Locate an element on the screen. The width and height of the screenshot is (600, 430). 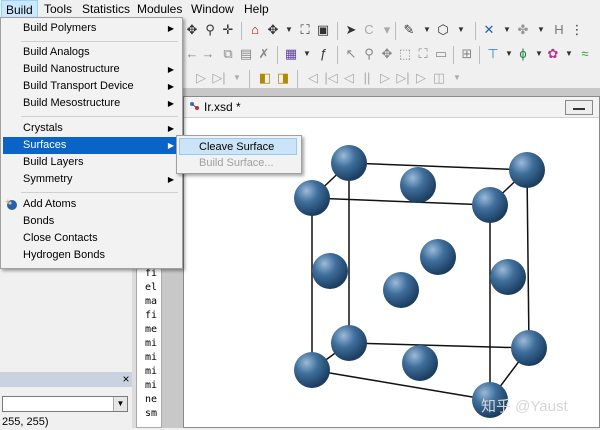
prev-frame-icon: |◁ is located at coordinates (331, 78).